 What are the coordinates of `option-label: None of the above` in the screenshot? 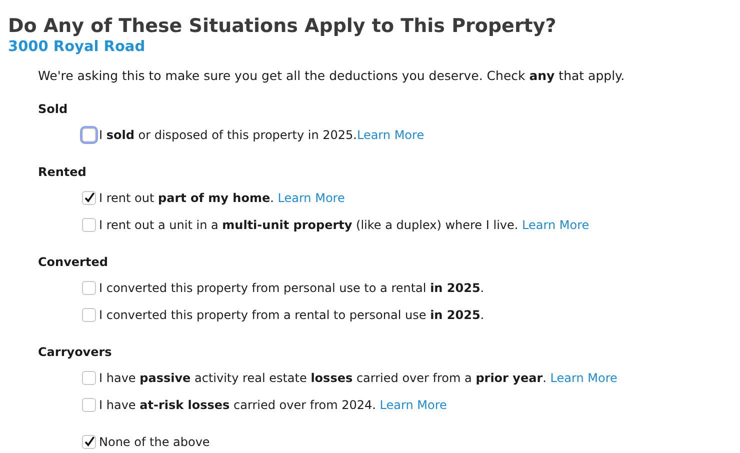 It's located at (154, 441).